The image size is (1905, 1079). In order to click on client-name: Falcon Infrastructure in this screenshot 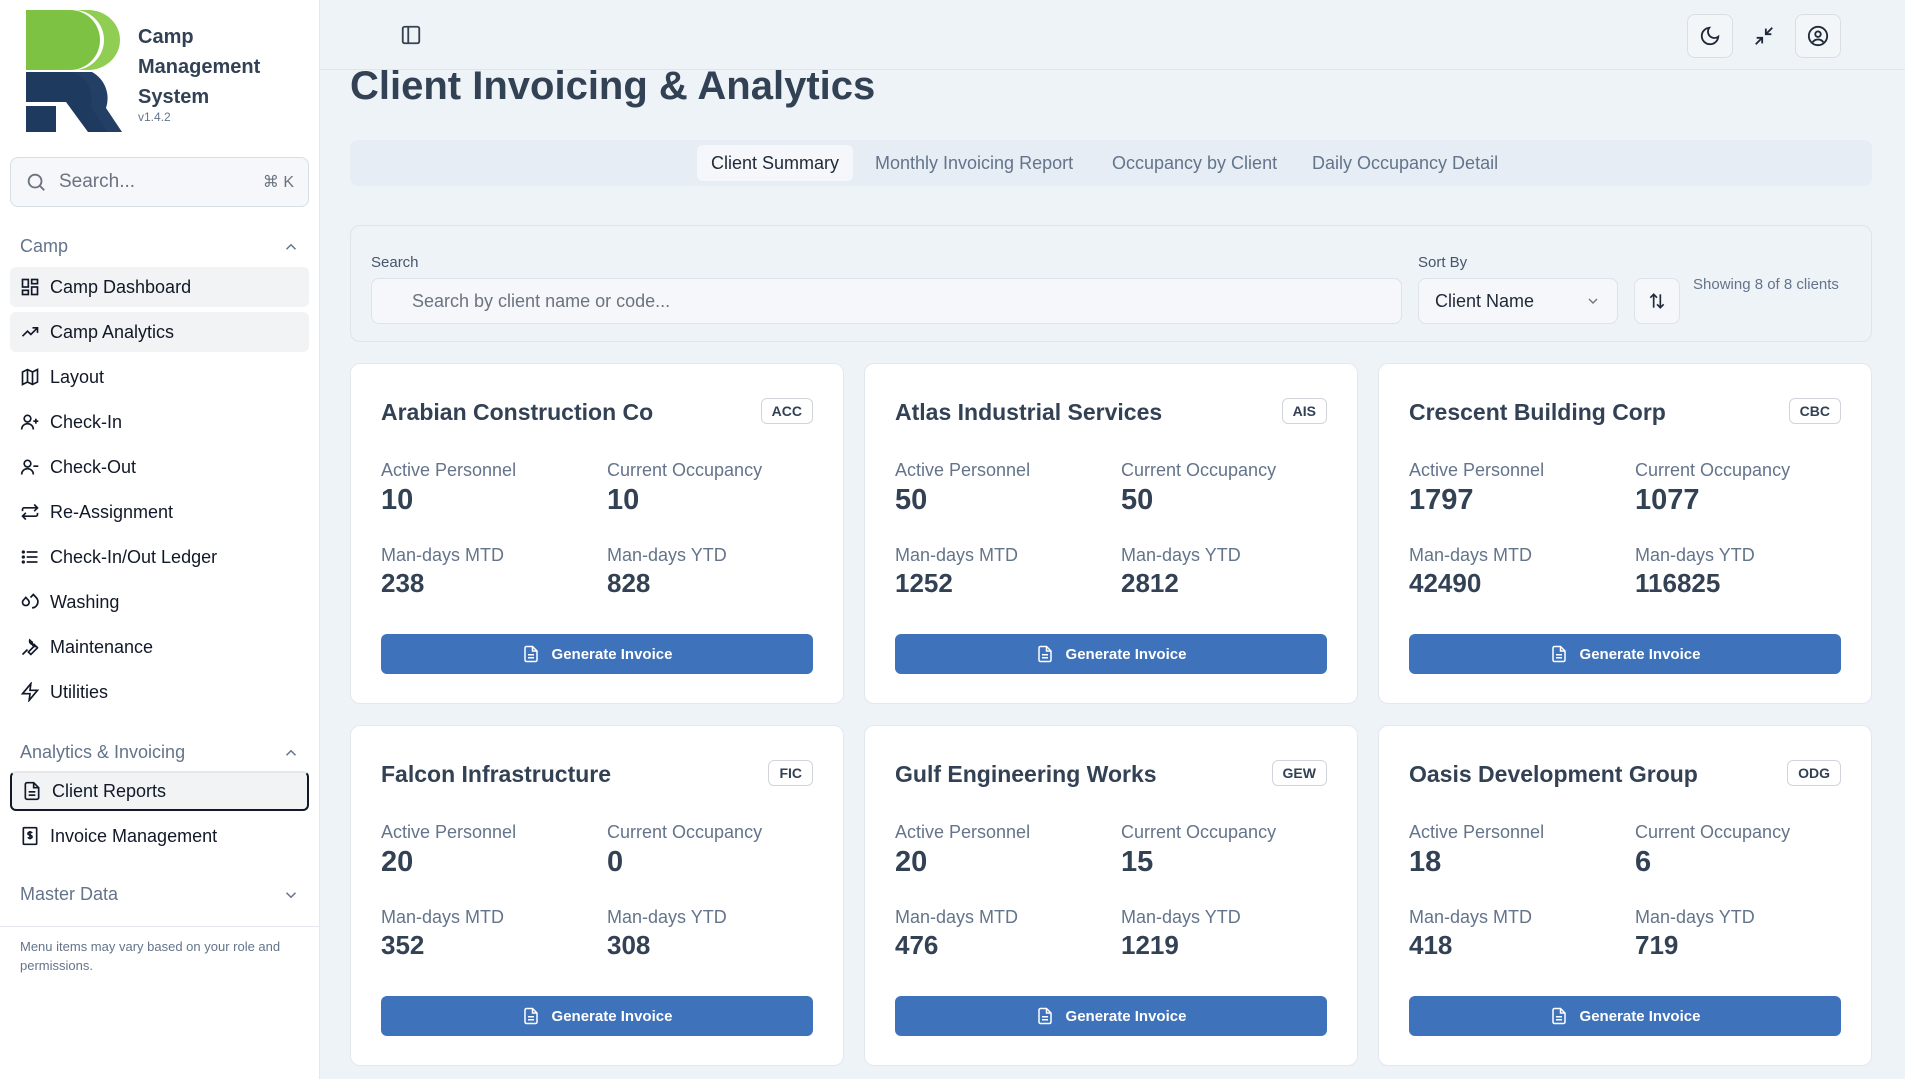, I will do `click(496, 774)`.